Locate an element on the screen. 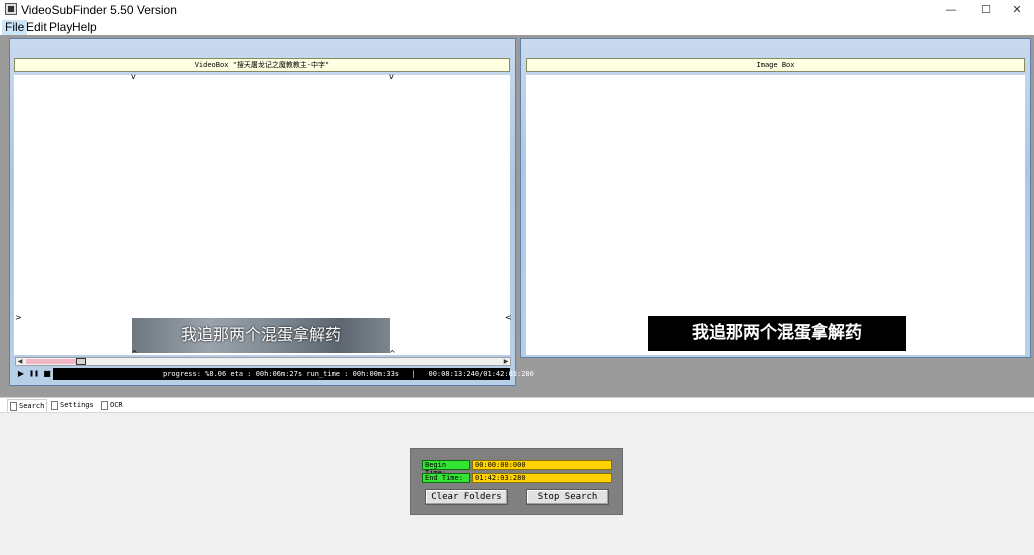  end-time-label: End Time: is located at coordinates (446, 478).